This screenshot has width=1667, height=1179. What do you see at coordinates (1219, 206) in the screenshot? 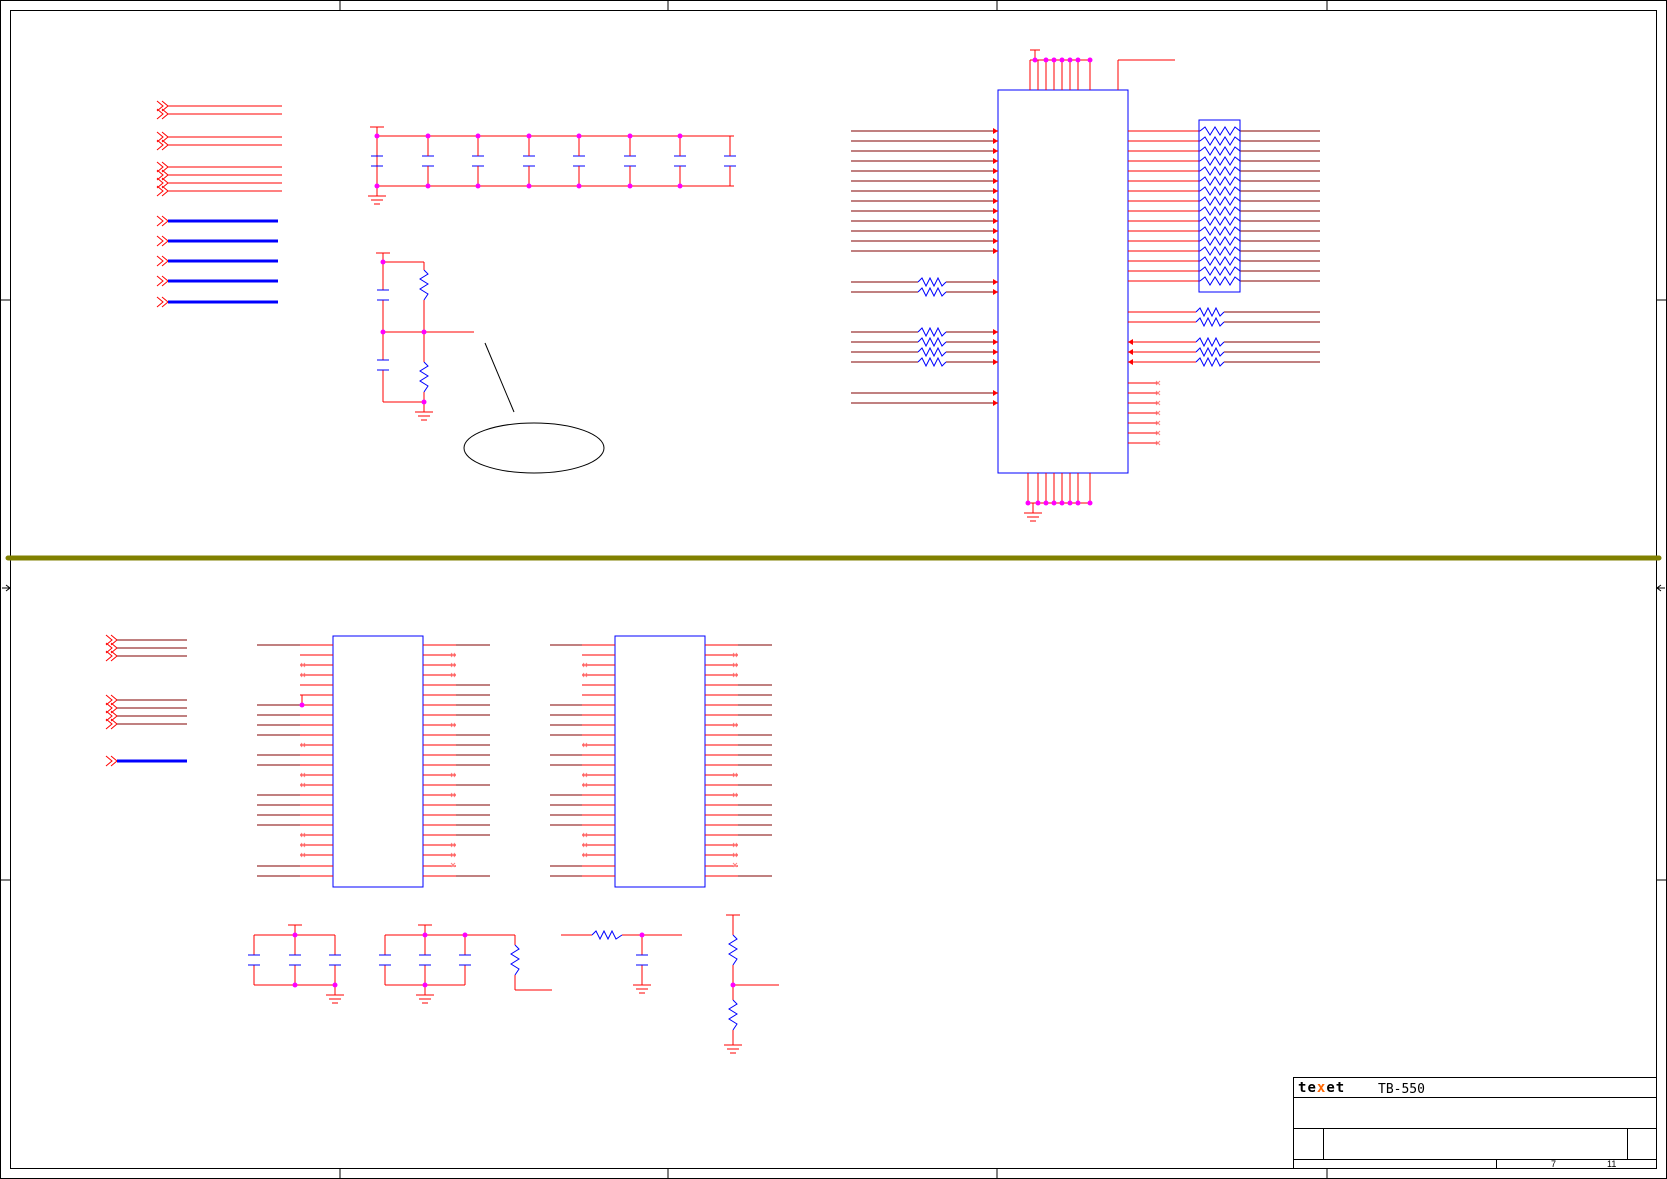
I see `resistor-array` at bounding box center [1219, 206].